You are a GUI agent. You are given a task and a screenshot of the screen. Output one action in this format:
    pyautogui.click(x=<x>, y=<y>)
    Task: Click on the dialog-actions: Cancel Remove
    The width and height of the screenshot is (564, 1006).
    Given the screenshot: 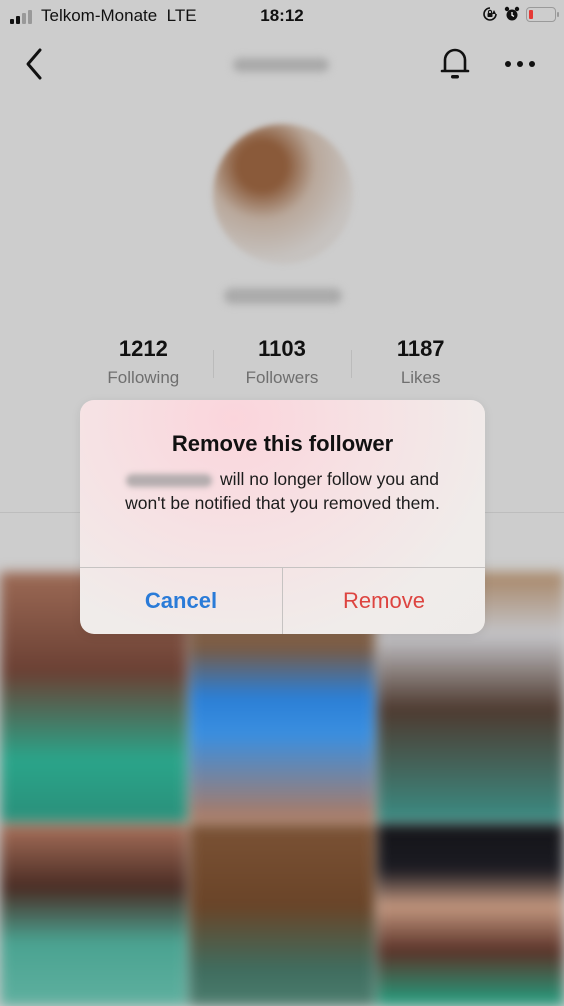 What is the action you would take?
    pyautogui.click(x=282, y=600)
    